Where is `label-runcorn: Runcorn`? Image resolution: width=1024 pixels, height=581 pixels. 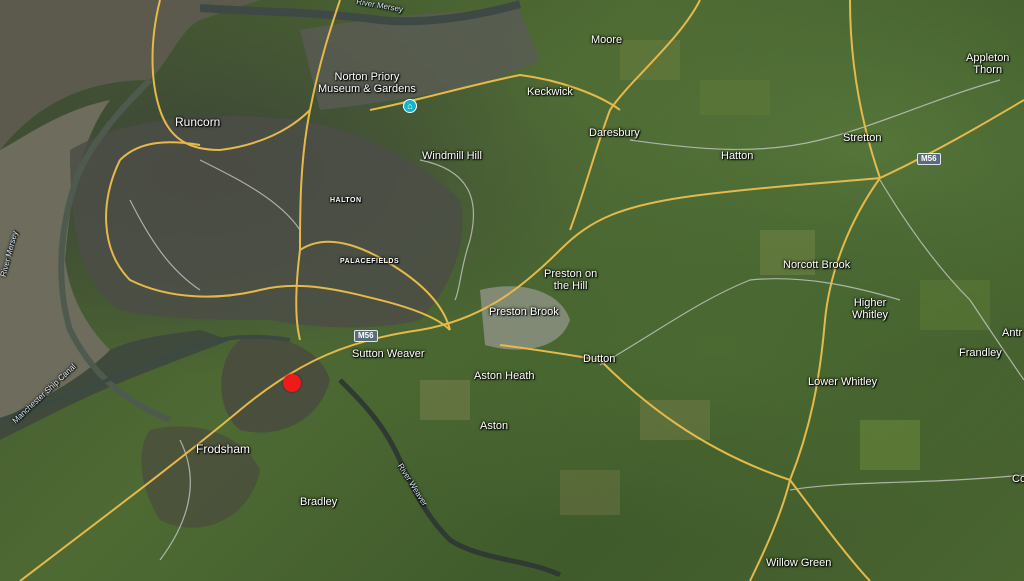 label-runcorn: Runcorn is located at coordinates (198, 122).